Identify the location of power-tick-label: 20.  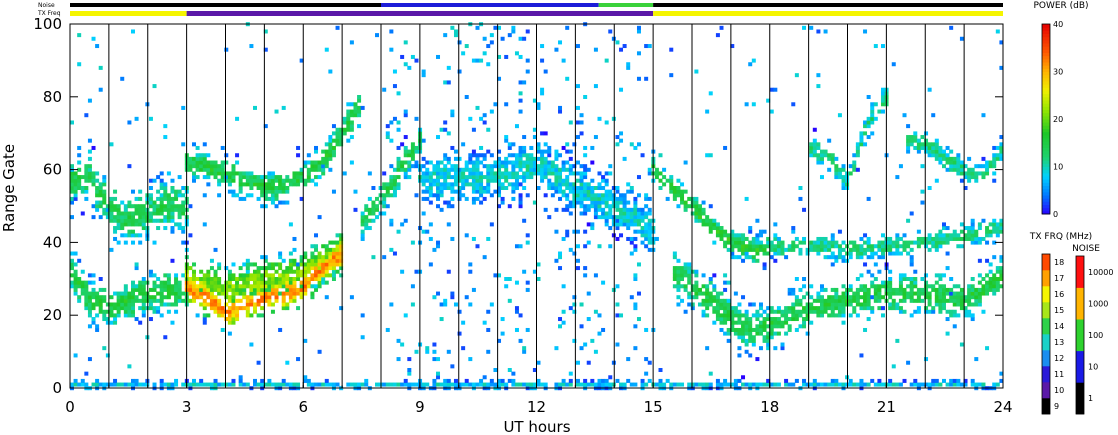
(1058, 119).